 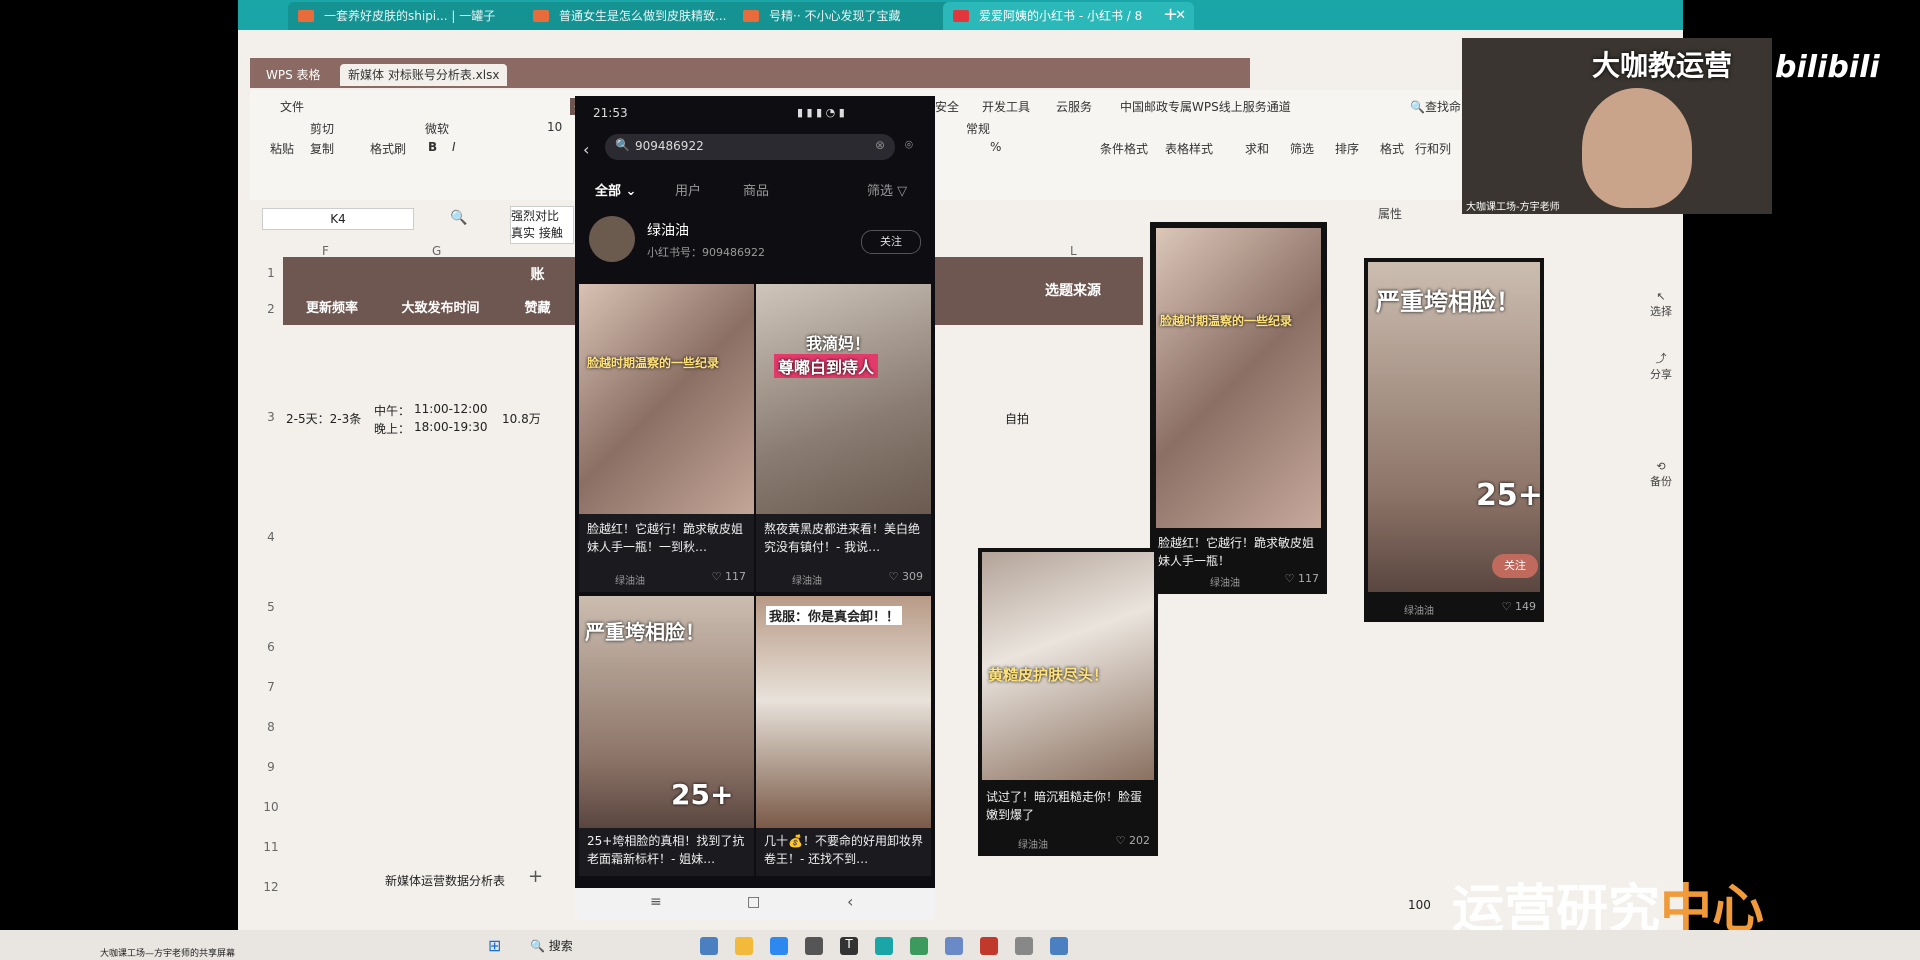 What do you see at coordinates (271, 727) in the screenshot?
I see `row-header: 8` at bounding box center [271, 727].